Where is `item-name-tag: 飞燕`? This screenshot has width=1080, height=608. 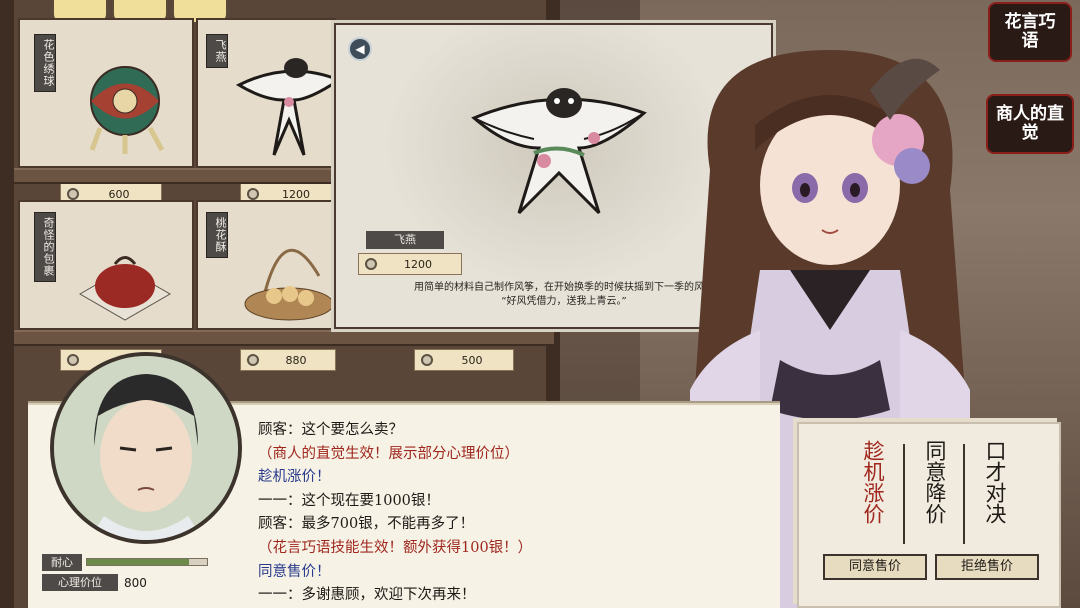
item-name-tag: 飞燕 is located at coordinates (217, 51).